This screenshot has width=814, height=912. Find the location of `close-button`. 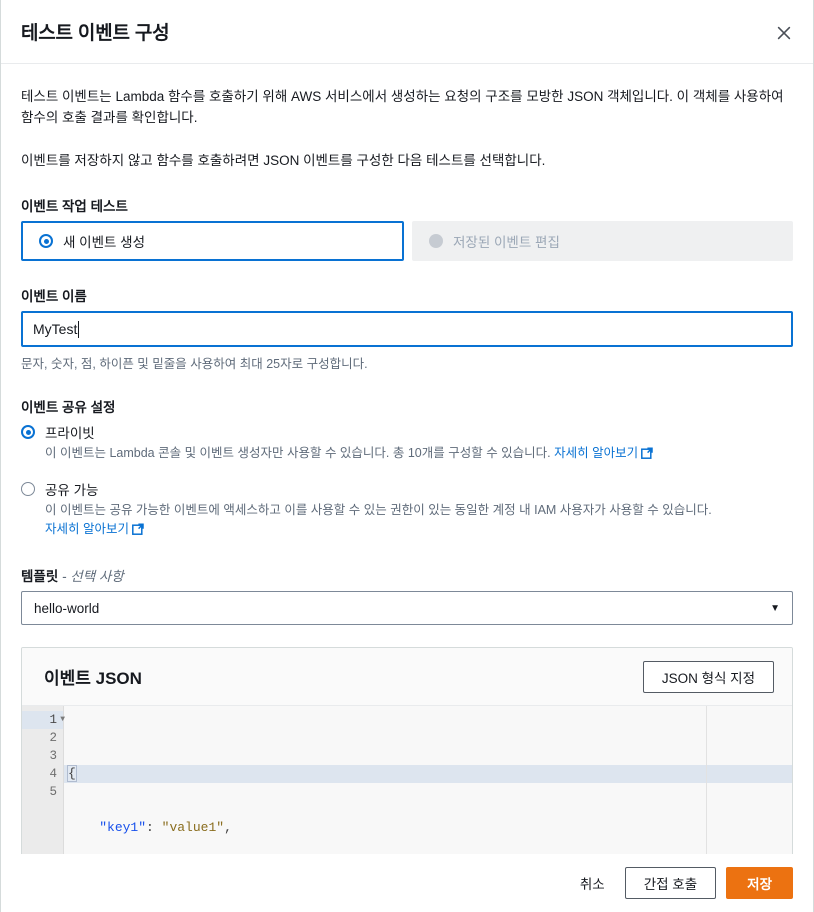

close-button is located at coordinates (784, 33).